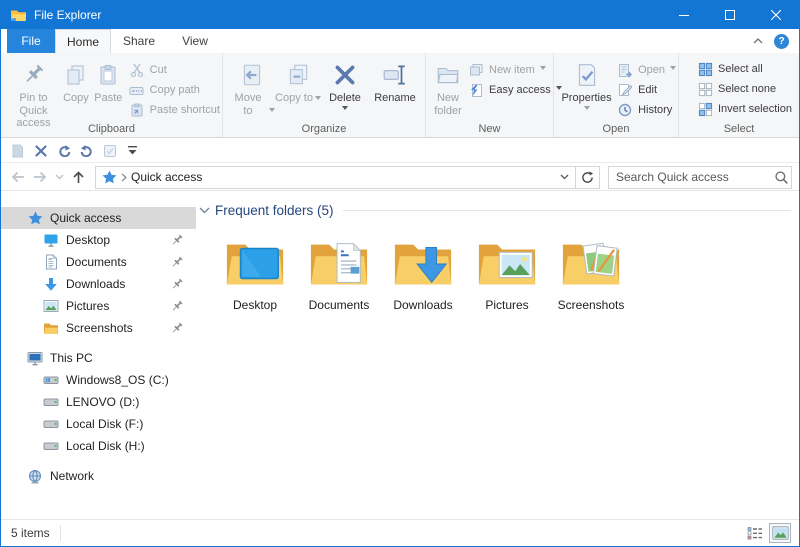  Describe the element at coordinates (184, 110) in the screenshot. I see `paste-shortcut-label: Paste shortcut` at that location.